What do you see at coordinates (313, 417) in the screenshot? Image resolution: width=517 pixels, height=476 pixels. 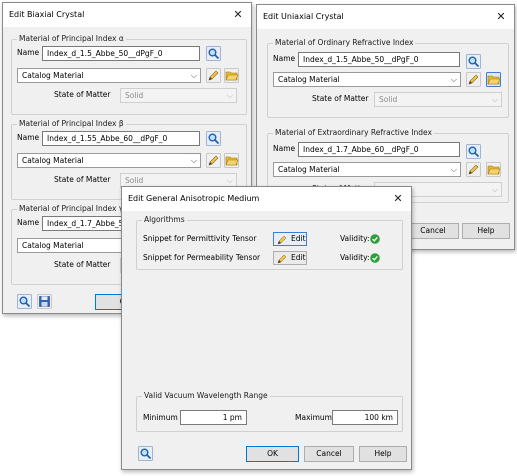 I see `maximum-label: Maximum` at bounding box center [313, 417].